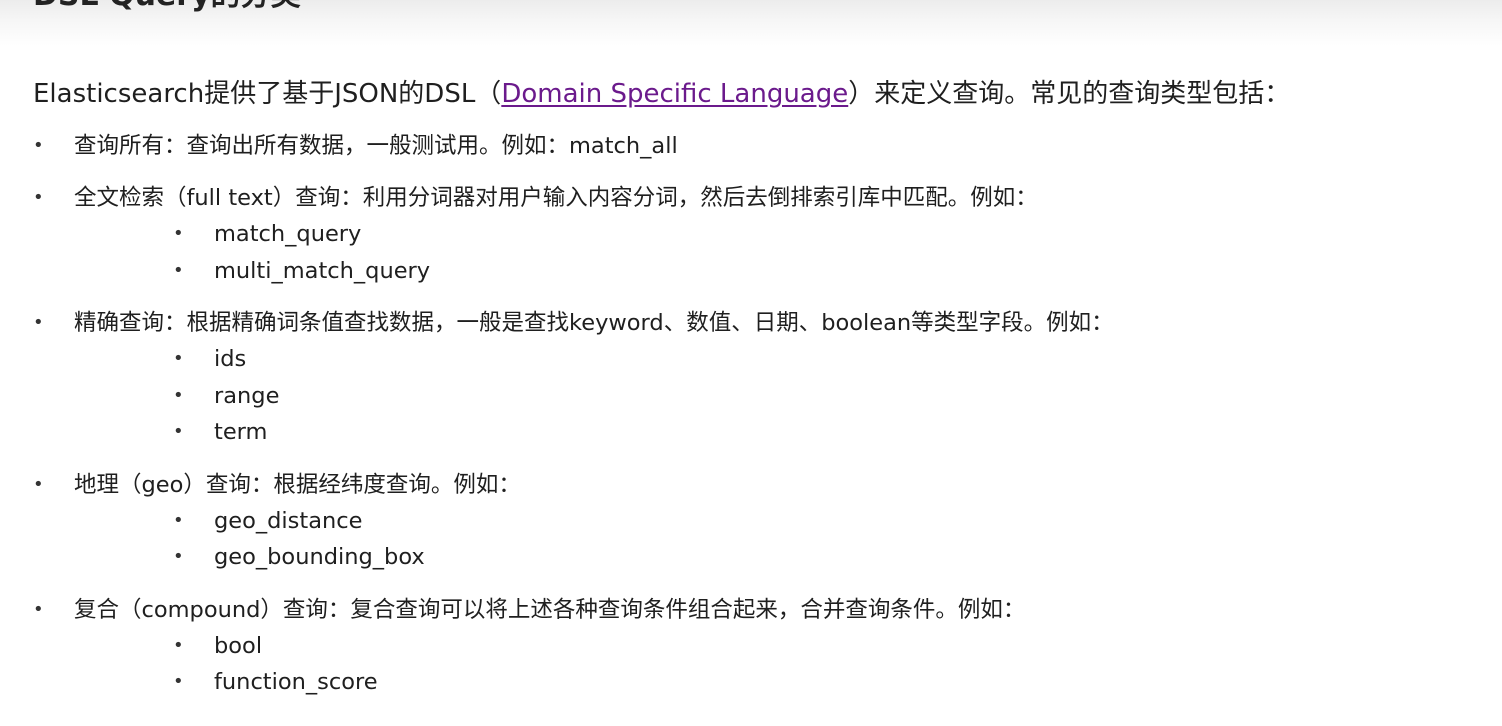 The height and width of the screenshot is (726, 1502). Describe the element at coordinates (288, 234) in the screenshot. I see `sub-list-item-text: match_query` at that location.